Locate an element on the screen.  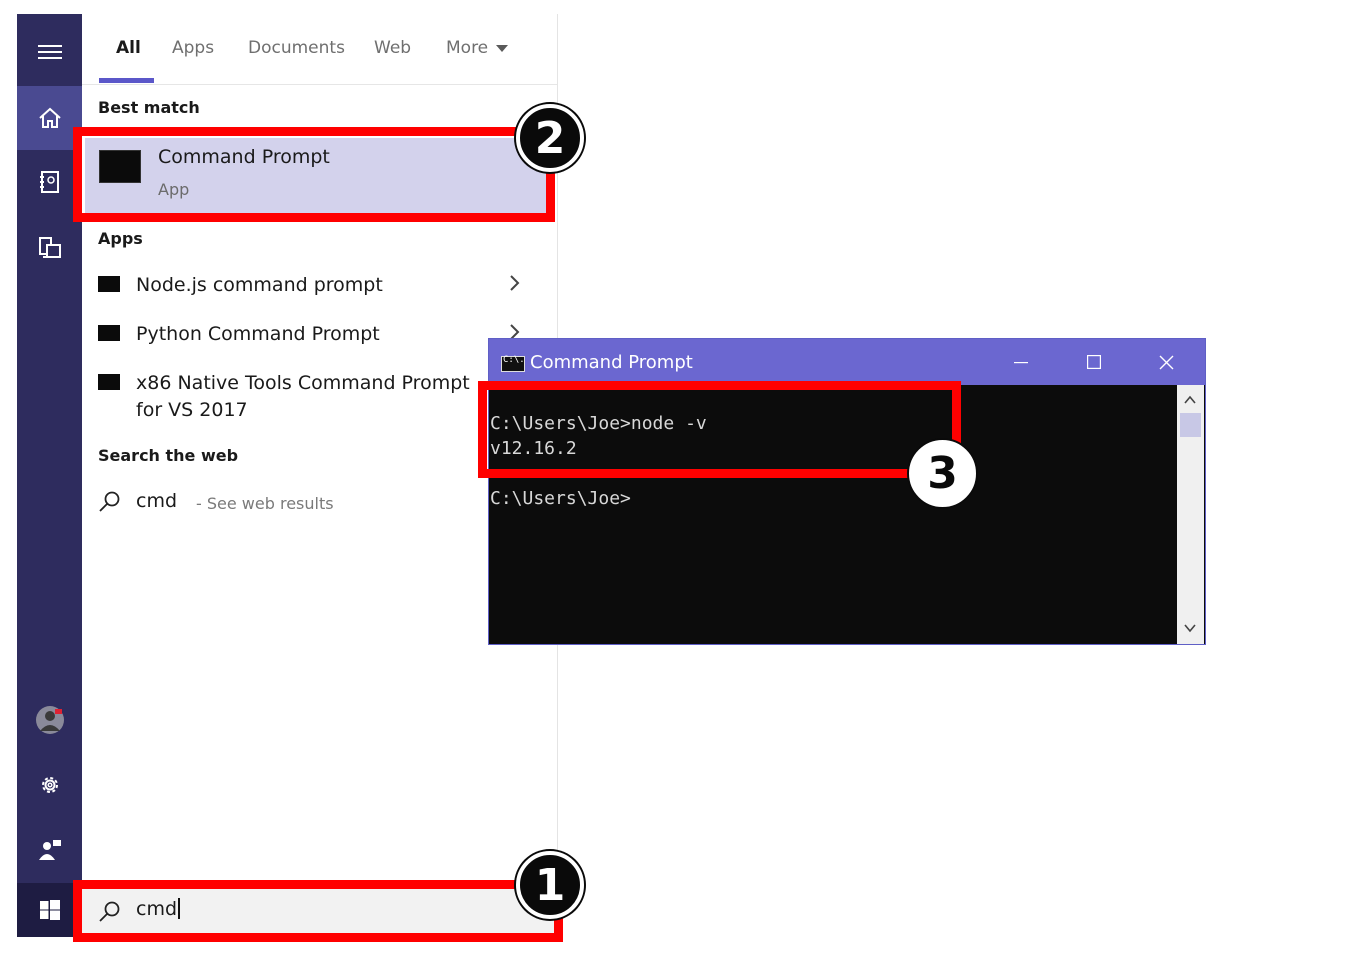
minimize-icon is located at coordinates (1021, 363).